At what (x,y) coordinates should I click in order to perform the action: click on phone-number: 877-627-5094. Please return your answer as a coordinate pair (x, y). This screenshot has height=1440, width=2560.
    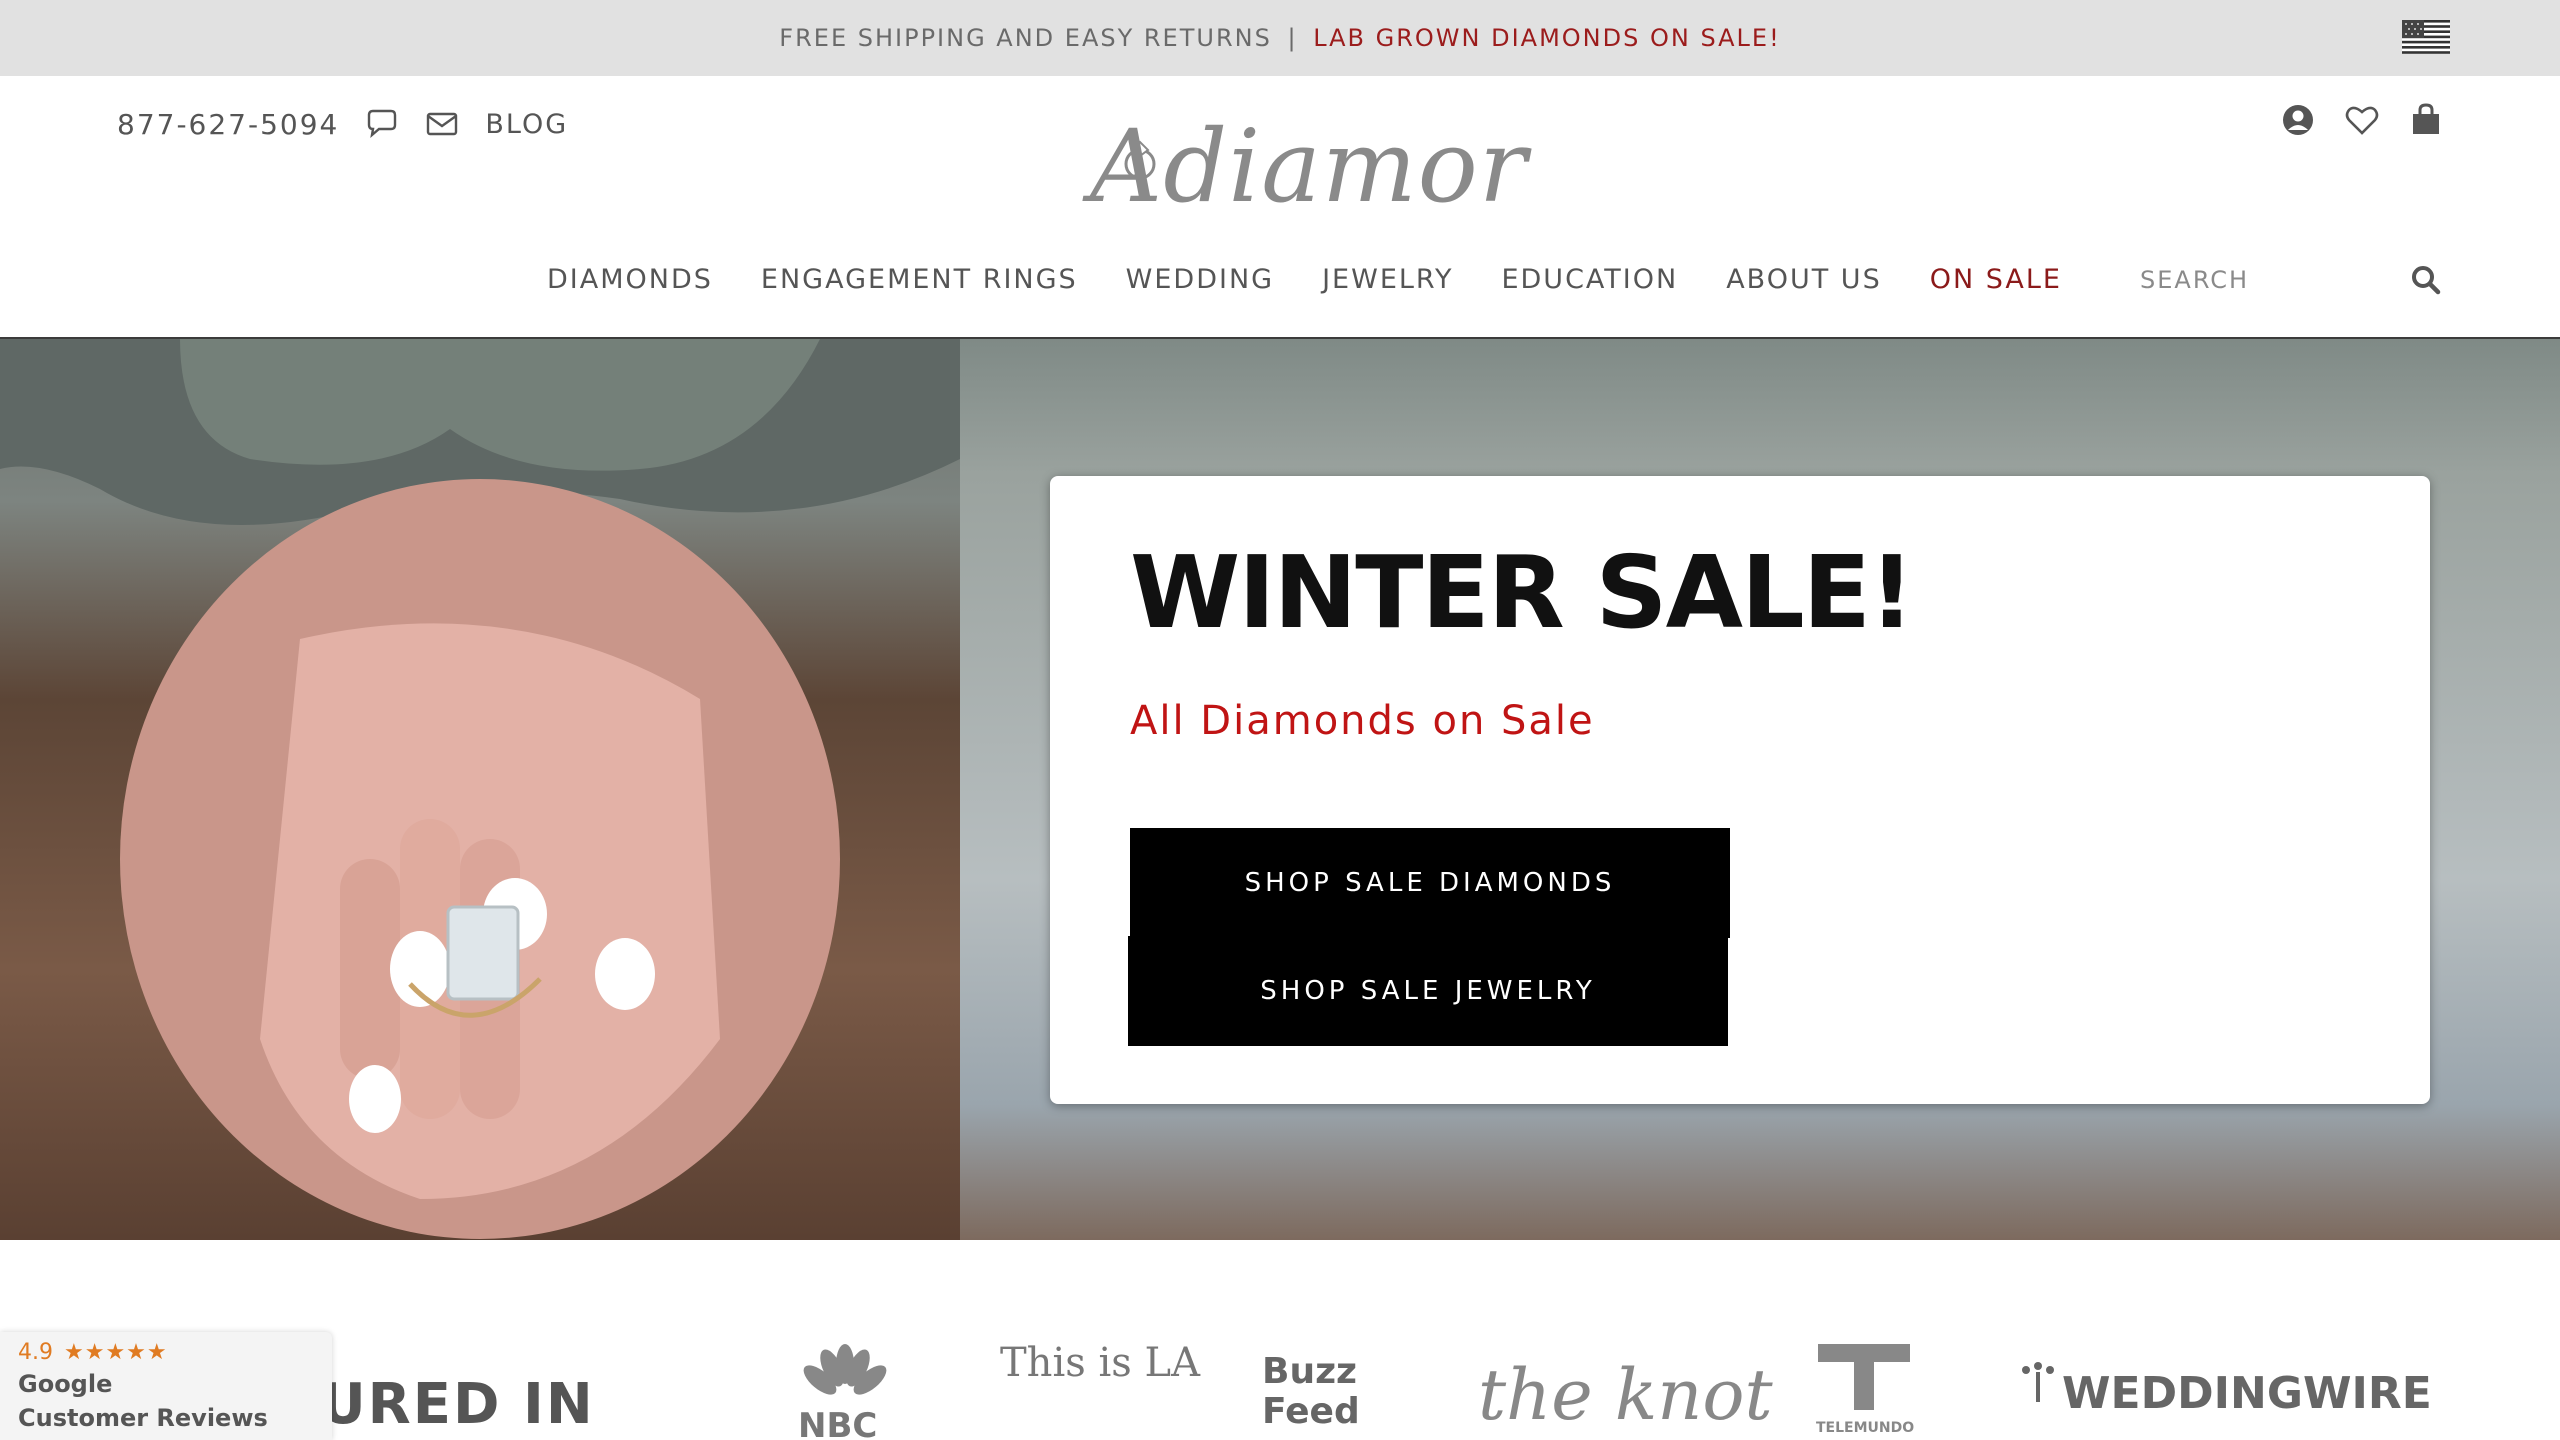
    Looking at the image, I should click on (228, 124).